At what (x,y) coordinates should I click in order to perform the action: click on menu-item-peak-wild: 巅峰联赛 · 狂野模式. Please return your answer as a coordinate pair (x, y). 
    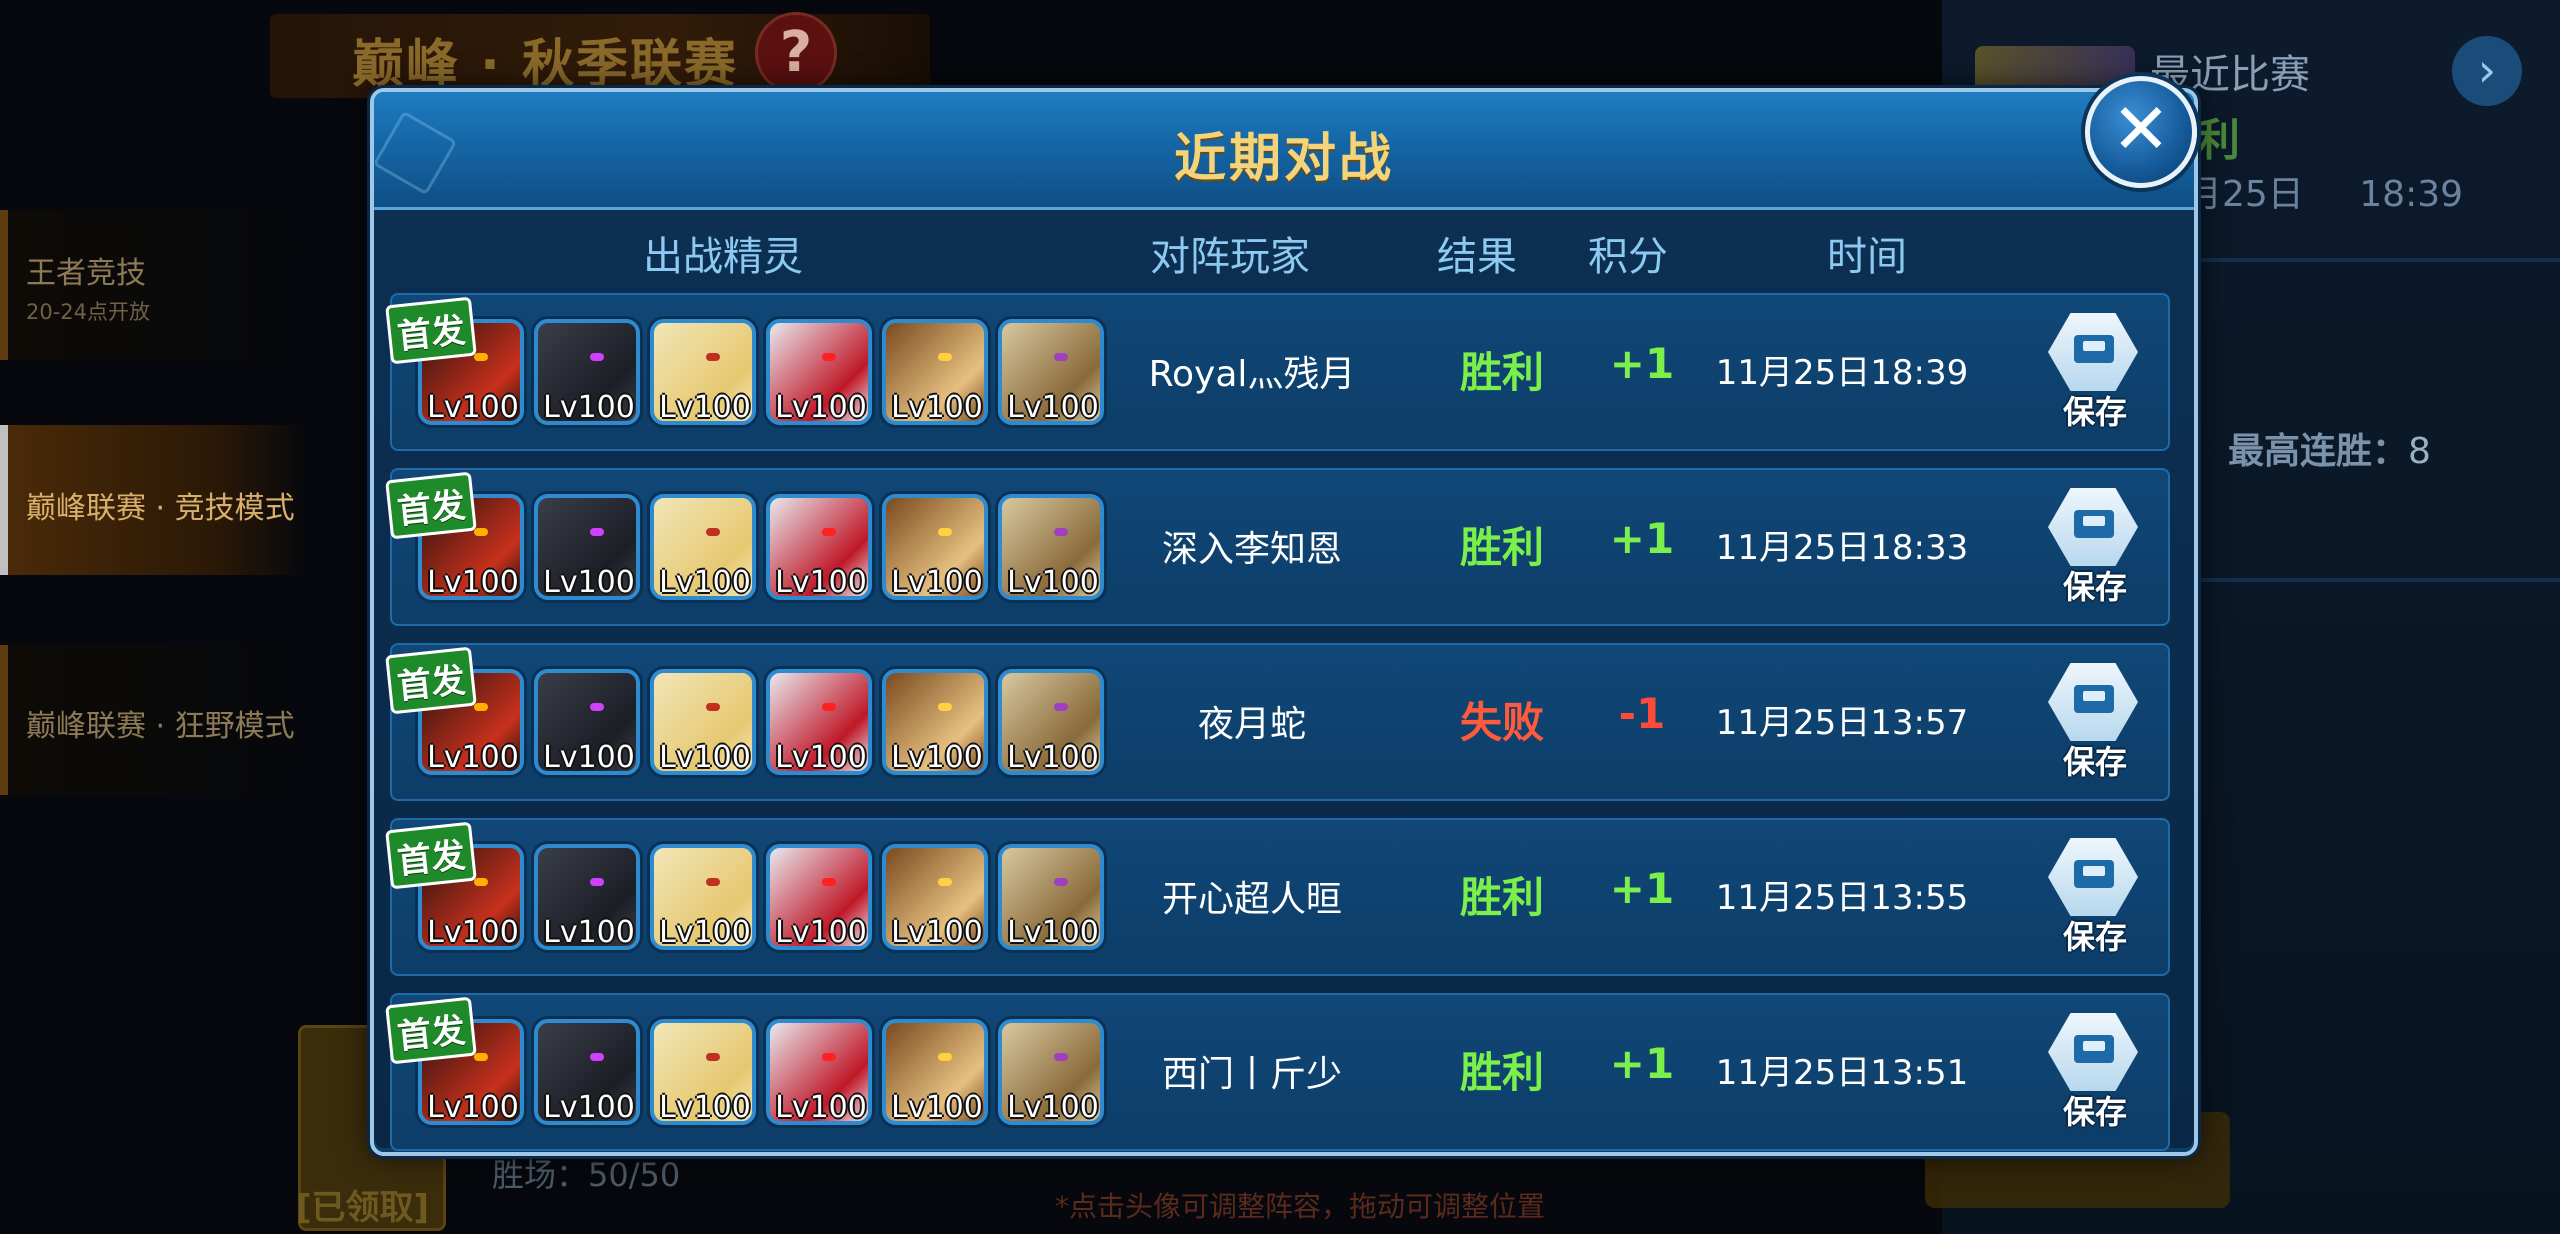
    Looking at the image, I should click on (154, 720).